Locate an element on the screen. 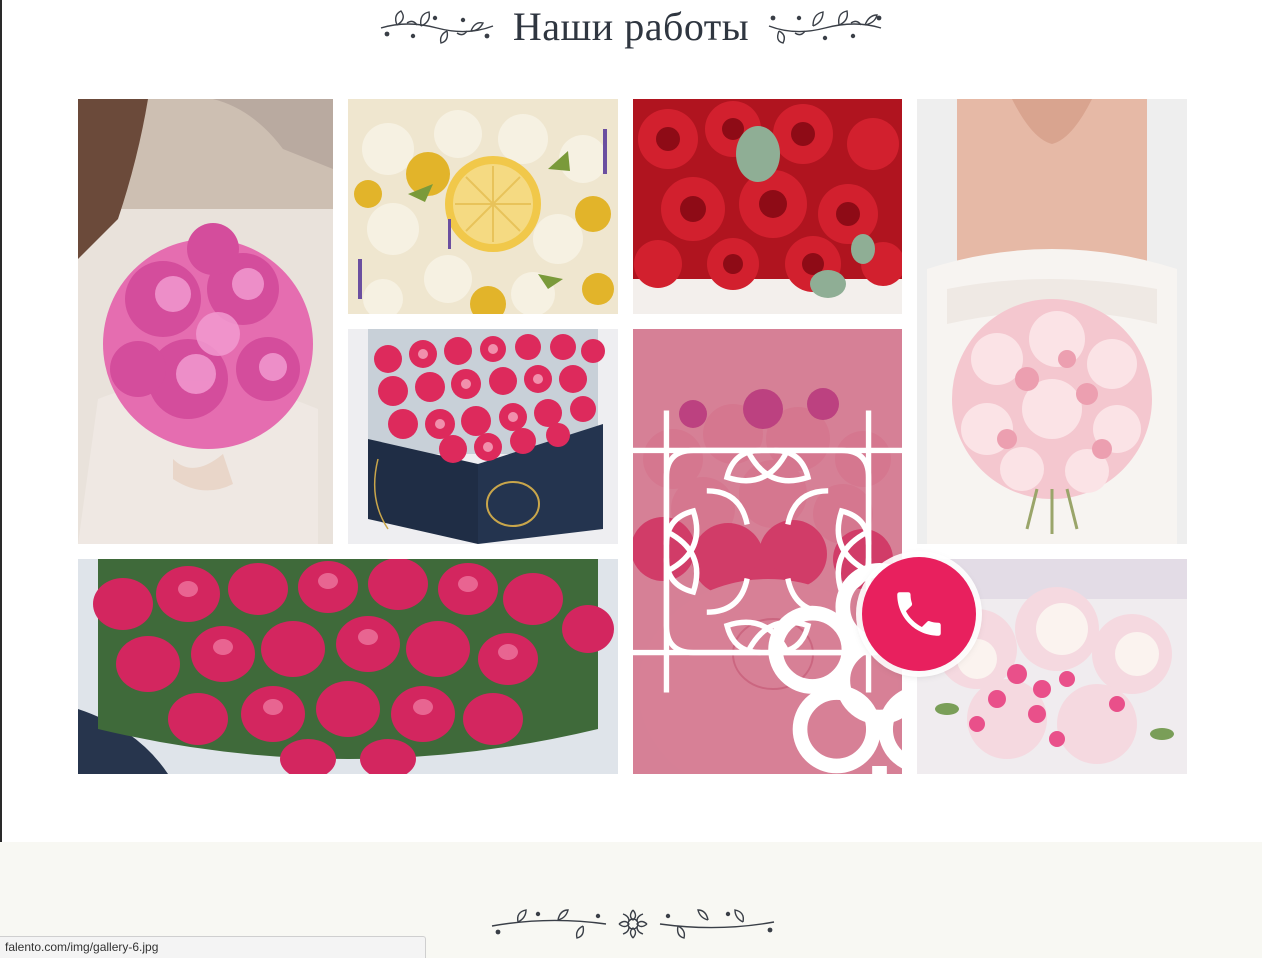 The image size is (1262, 958). pink-tulips-image is located at coordinates (348, 666).